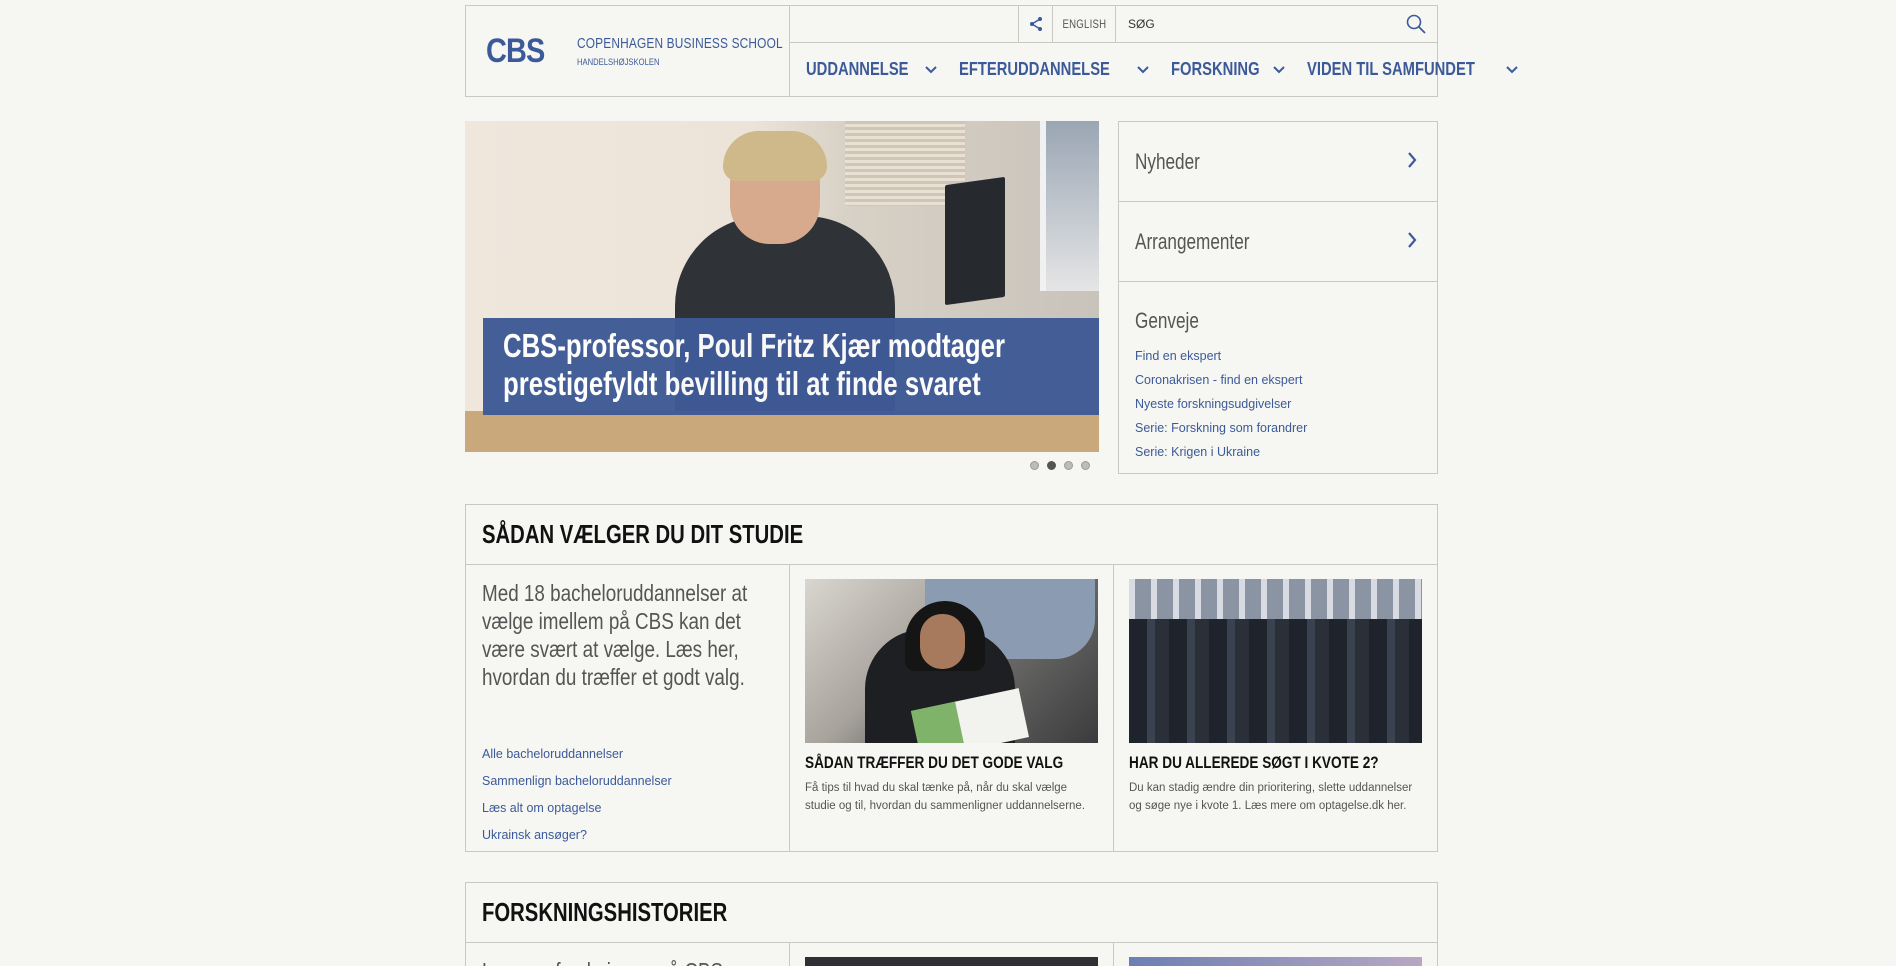 The image size is (1896, 966). What do you see at coordinates (605, 912) in the screenshot?
I see `section-title: FORSKNINGSHISTORIER` at bounding box center [605, 912].